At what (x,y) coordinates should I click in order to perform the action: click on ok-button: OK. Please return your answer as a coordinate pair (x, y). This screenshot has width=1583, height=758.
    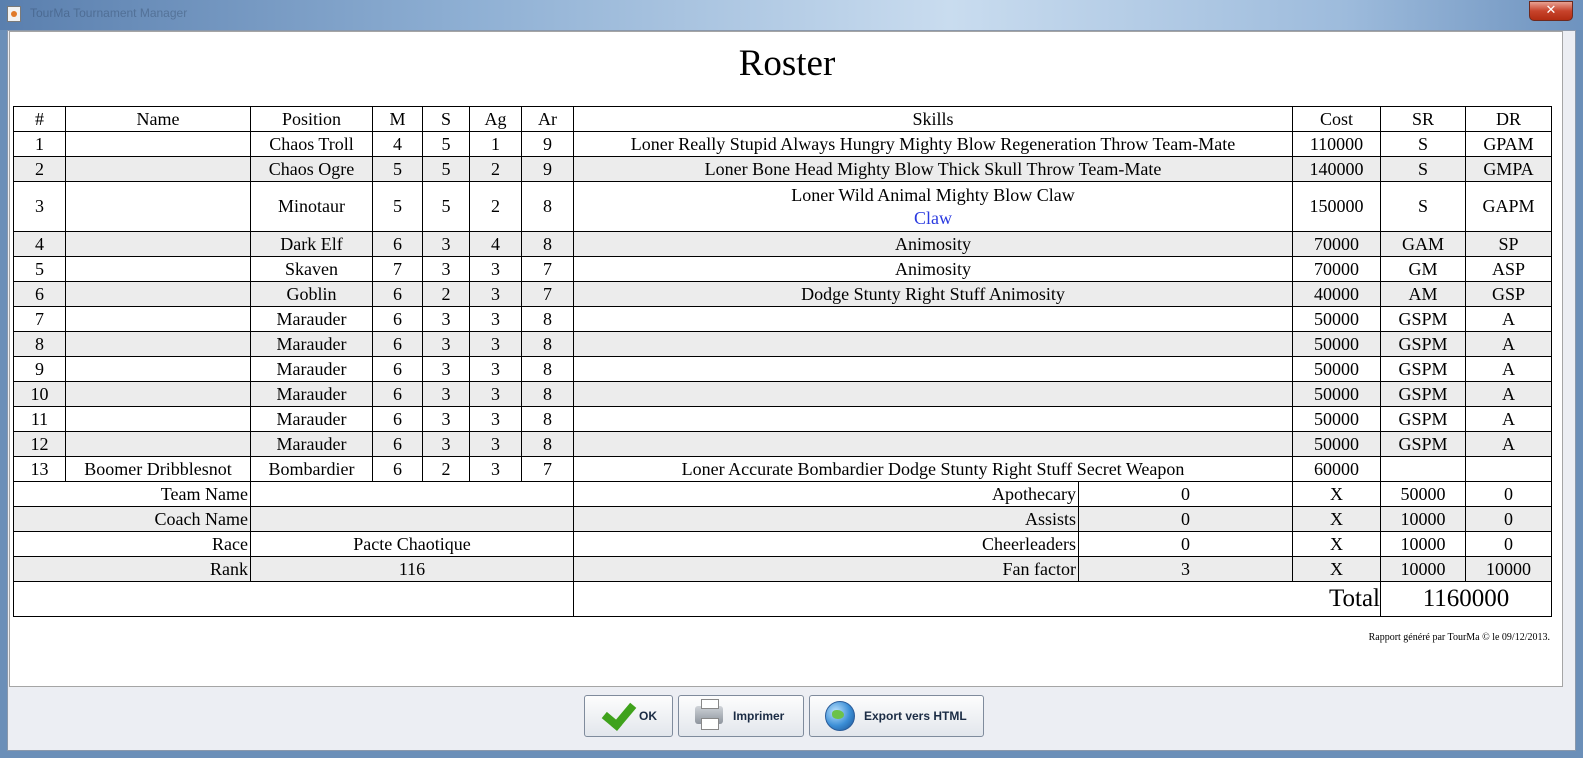
    Looking at the image, I should click on (628, 716).